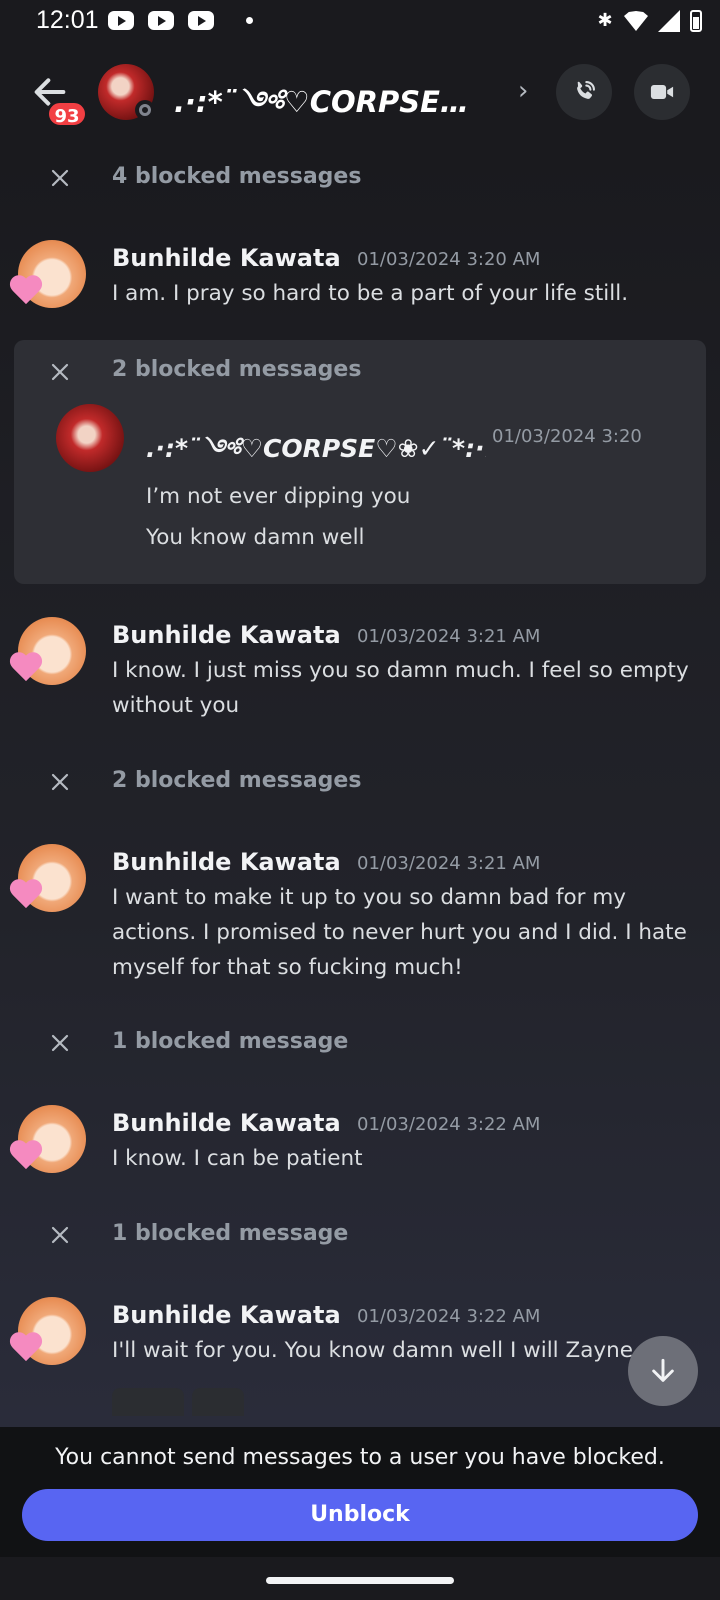  What do you see at coordinates (278, 496) in the screenshot?
I see `message-text: I’m not ever dipping you` at bounding box center [278, 496].